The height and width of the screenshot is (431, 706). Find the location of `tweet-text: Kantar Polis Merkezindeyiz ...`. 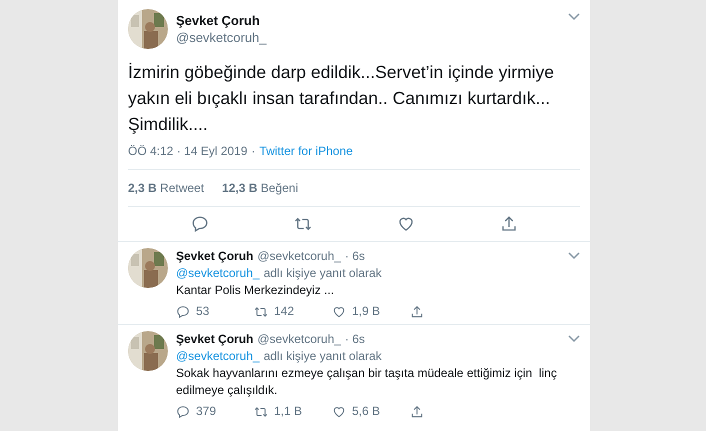

tweet-text: Kantar Polis Merkezindeyiz ... is located at coordinates (256, 290).